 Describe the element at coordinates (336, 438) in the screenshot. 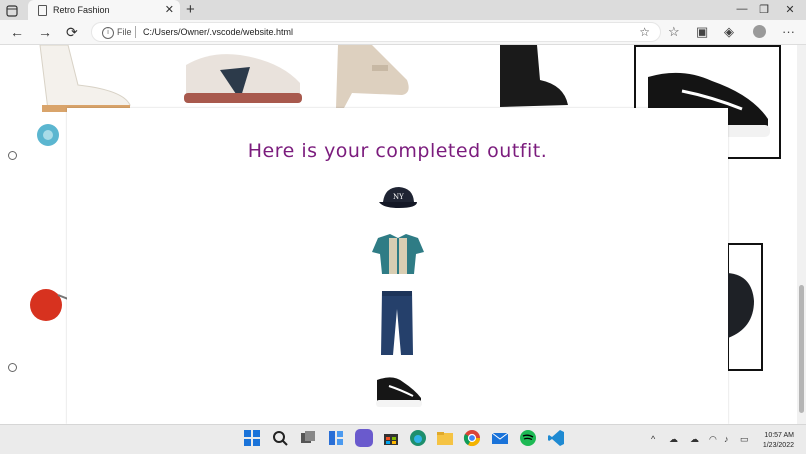

I see `widgets-icon` at that location.